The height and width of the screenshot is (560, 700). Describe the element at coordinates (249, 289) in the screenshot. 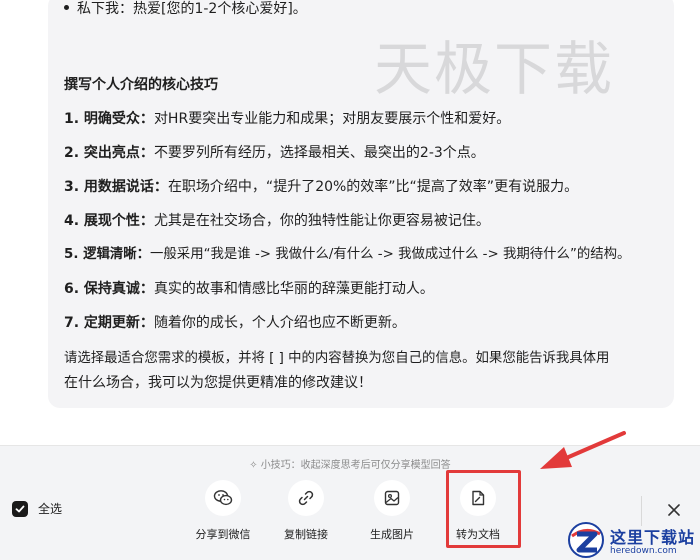

I see `tip-item-6: 6. 保持真诚：真实的故事和情感比华丽的辞藻更能打动人。` at that location.